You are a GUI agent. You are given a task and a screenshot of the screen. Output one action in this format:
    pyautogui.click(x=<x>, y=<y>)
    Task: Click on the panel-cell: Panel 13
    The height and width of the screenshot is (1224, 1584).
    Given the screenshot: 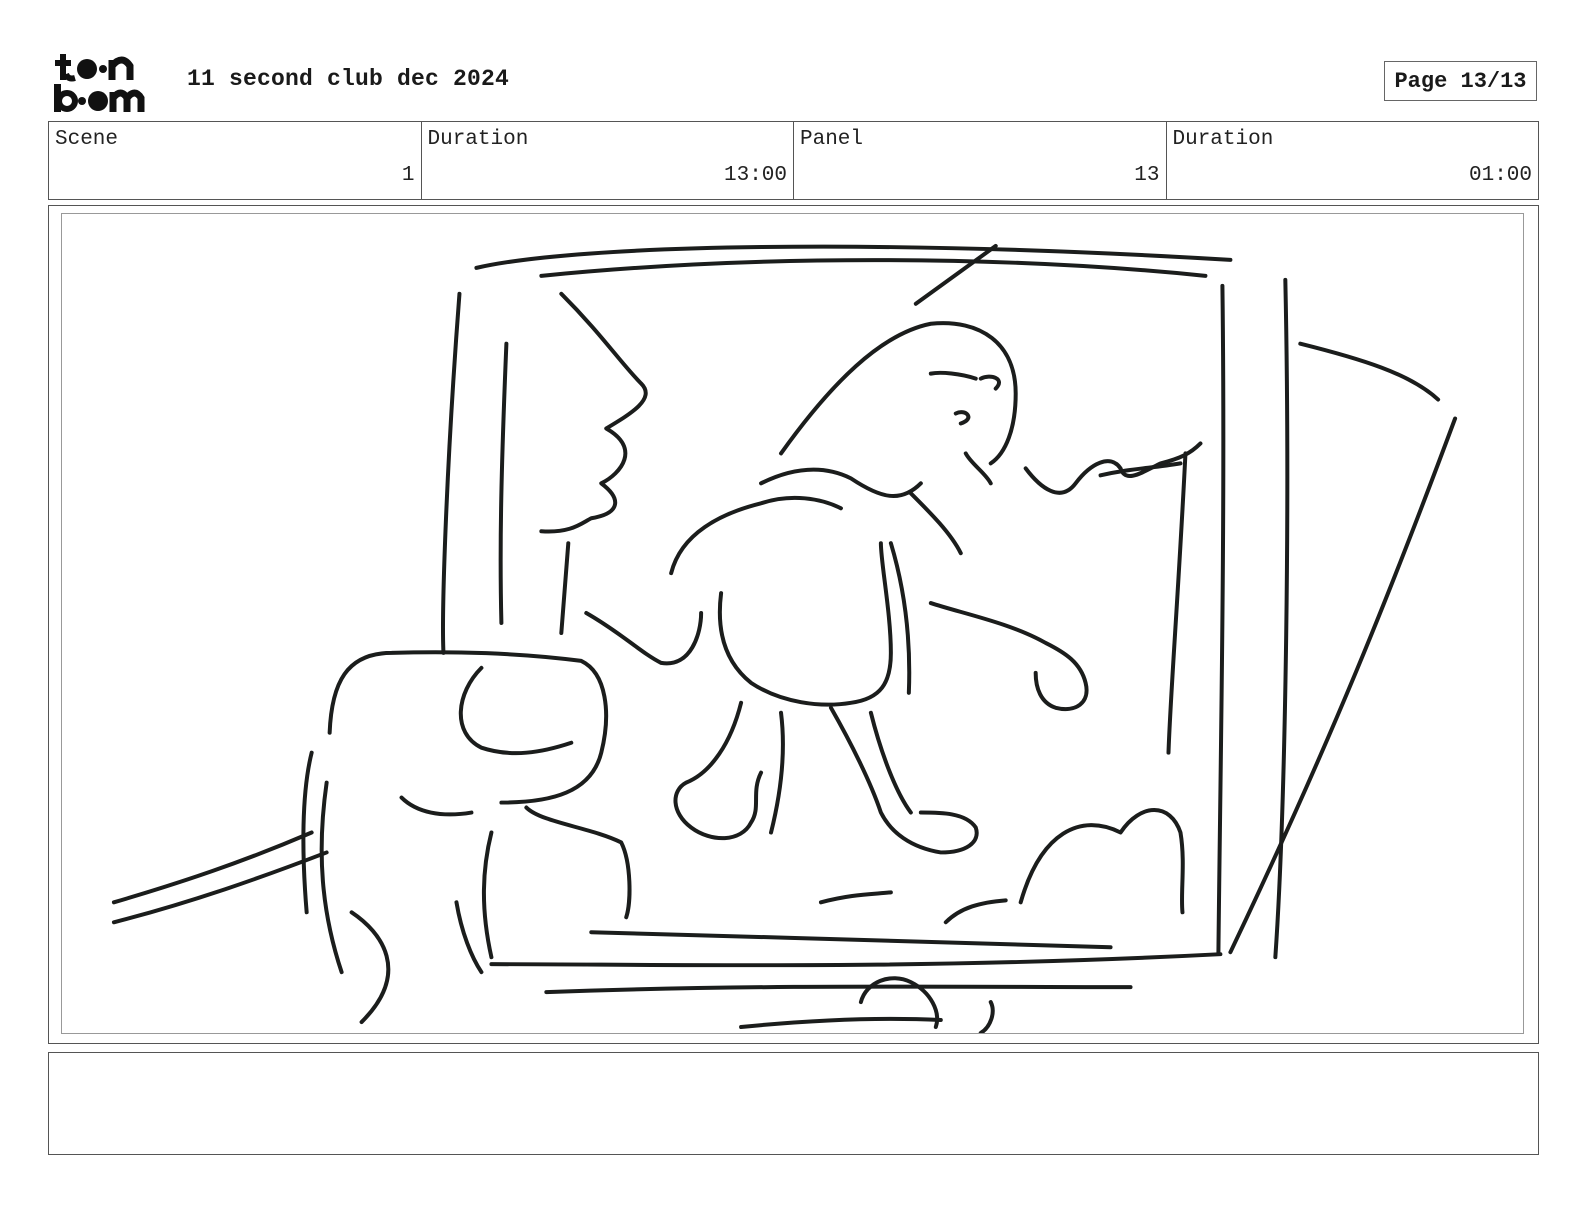 What is the action you would take?
    pyautogui.click(x=980, y=160)
    